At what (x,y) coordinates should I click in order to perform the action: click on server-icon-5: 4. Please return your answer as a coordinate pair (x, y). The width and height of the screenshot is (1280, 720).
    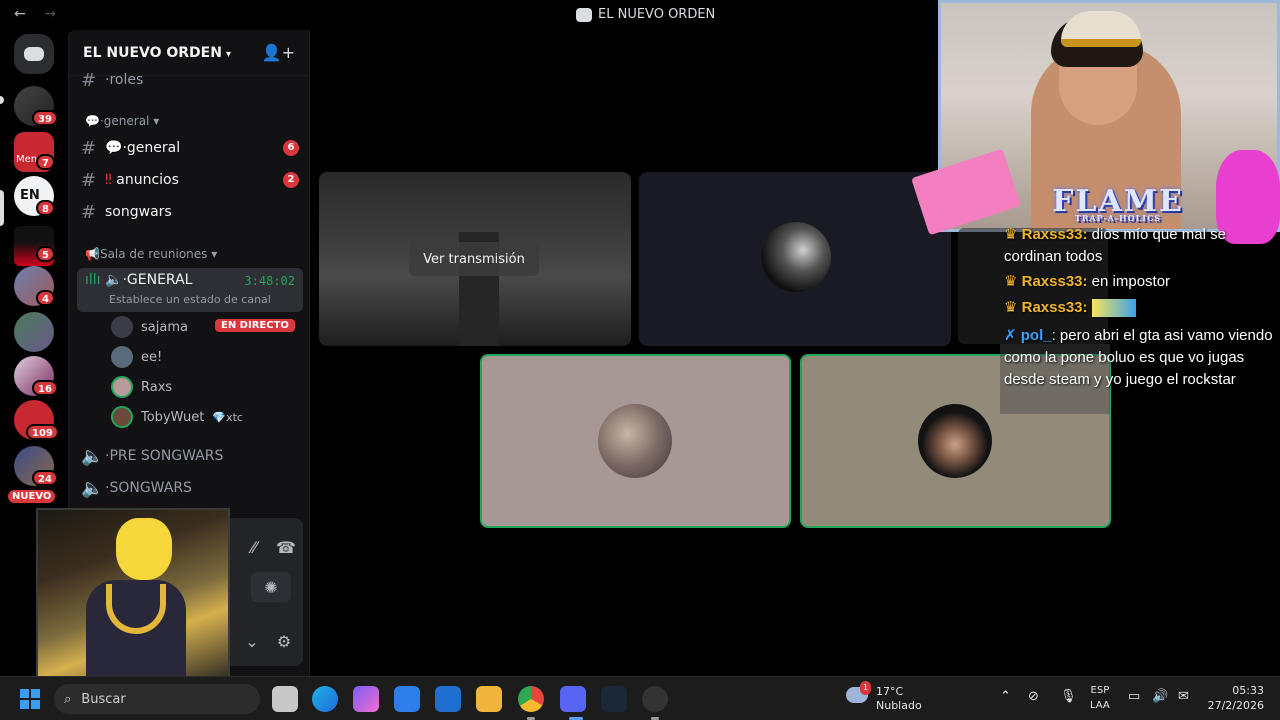
    Looking at the image, I should click on (34, 286).